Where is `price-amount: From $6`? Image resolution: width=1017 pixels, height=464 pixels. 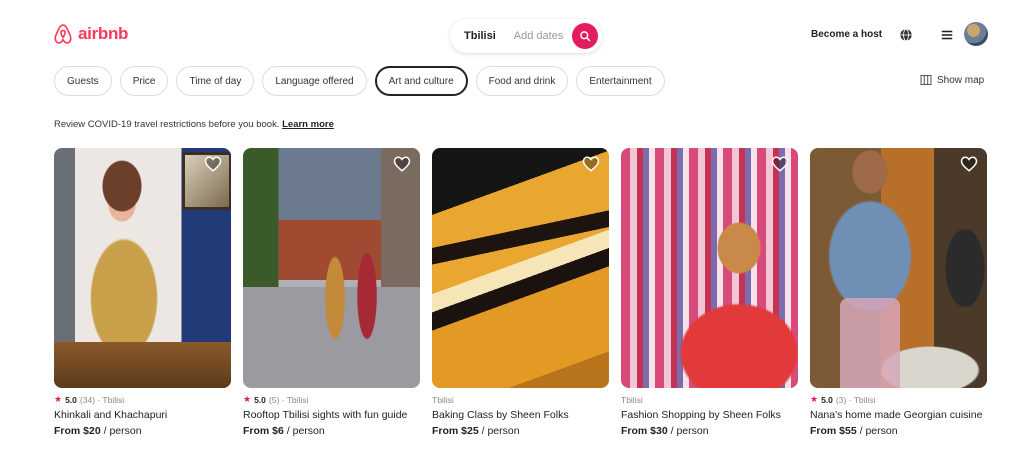 price-amount: From $6 is located at coordinates (263, 431).